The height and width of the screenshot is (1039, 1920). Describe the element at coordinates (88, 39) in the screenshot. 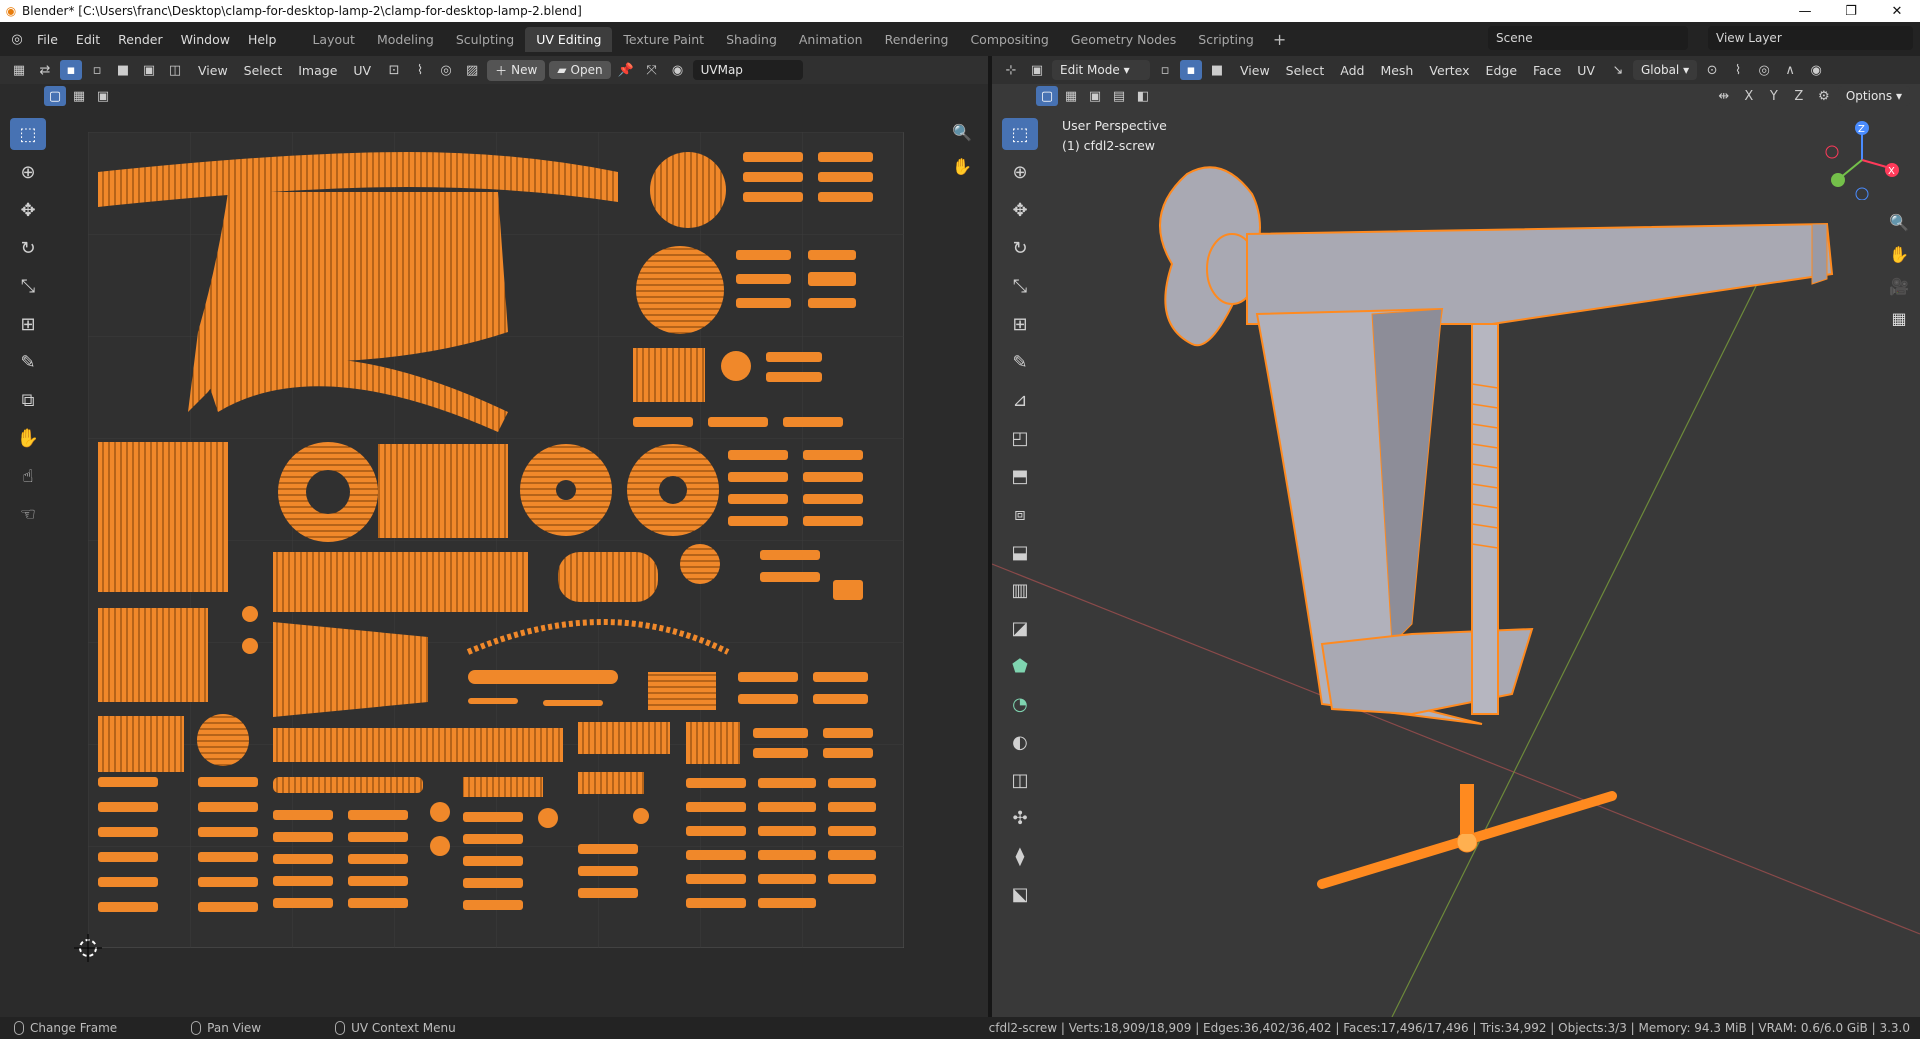

I see `menu-edit: Edit` at that location.